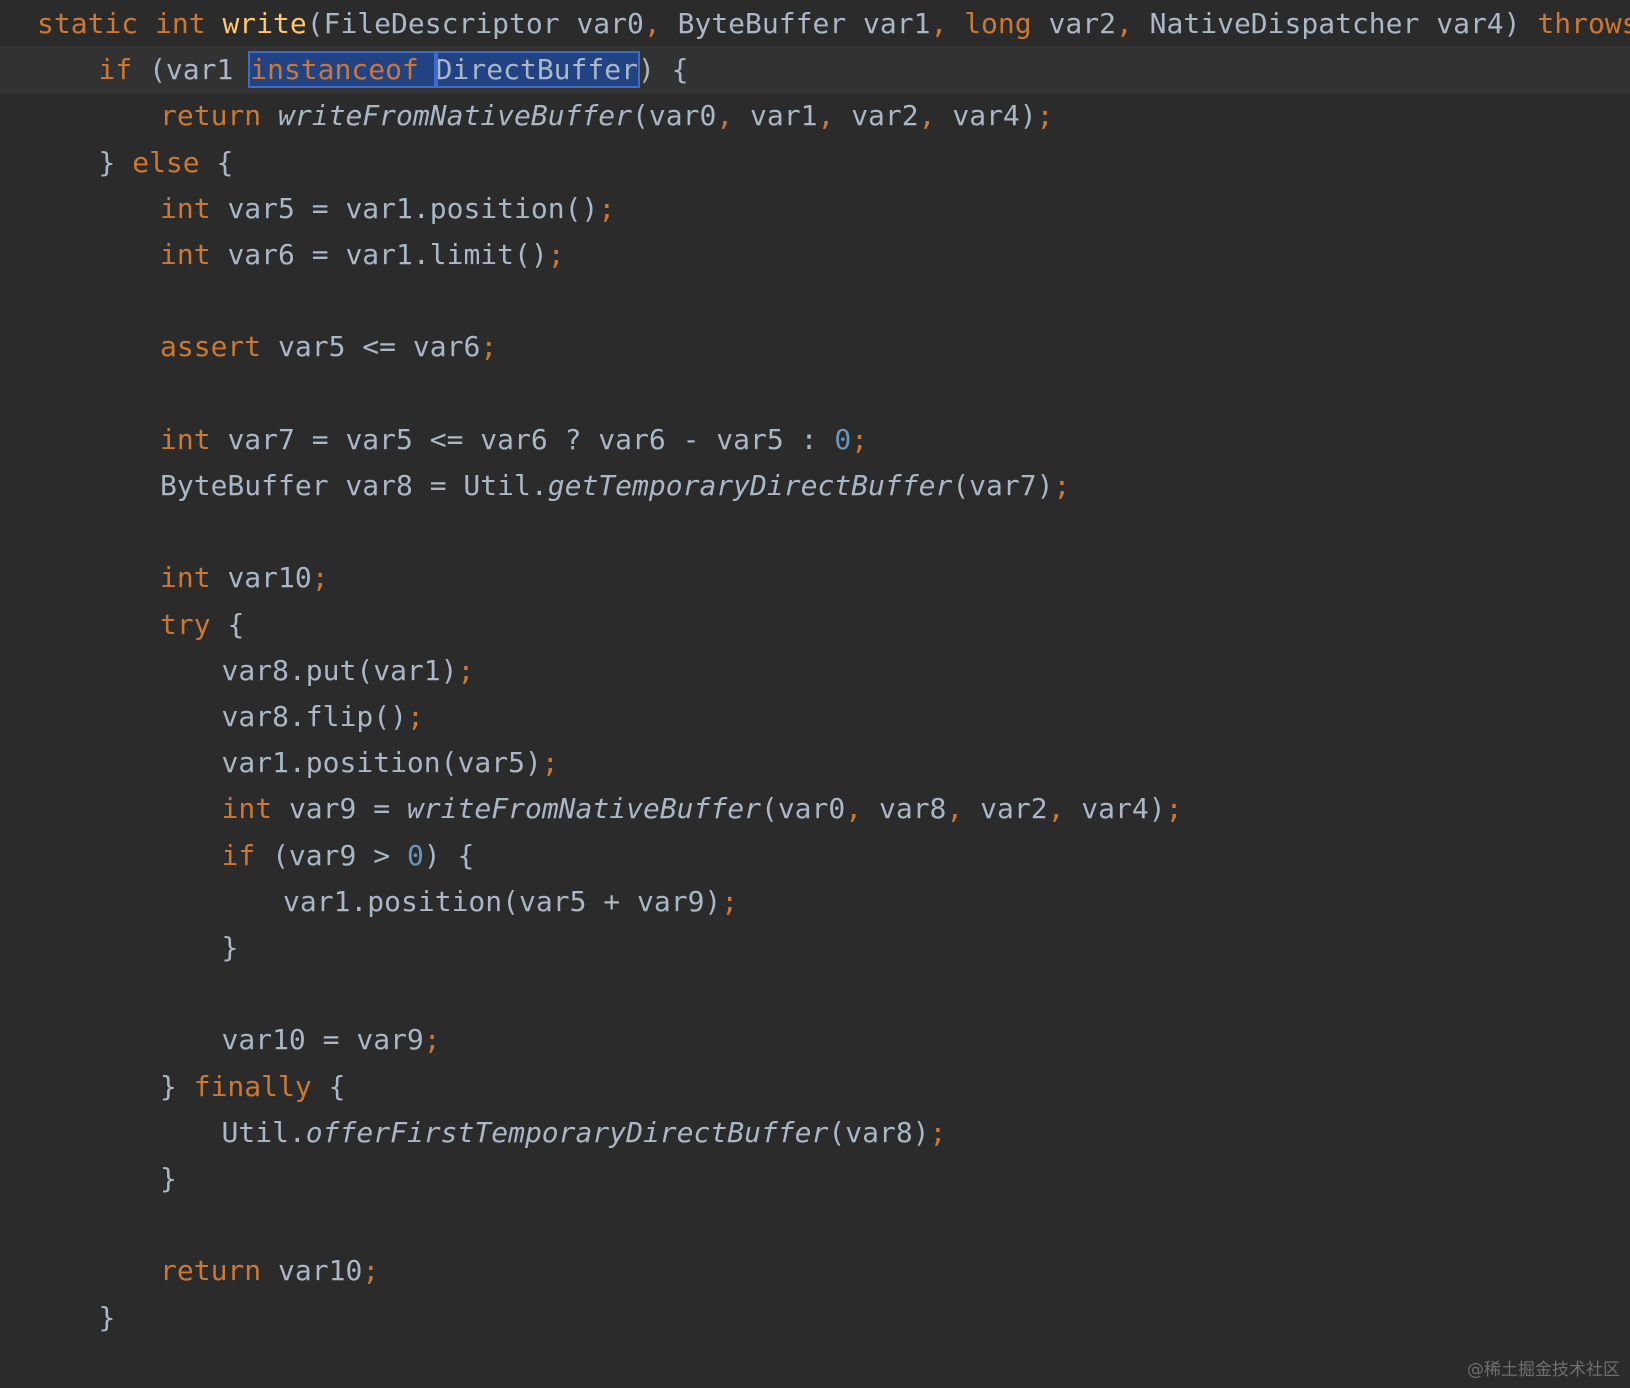 The image size is (1630, 1388). What do you see at coordinates (815, 70) in the screenshot?
I see `code-line: if (var1 instanceof DirectBuffer) {` at bounding box center [815, 70].